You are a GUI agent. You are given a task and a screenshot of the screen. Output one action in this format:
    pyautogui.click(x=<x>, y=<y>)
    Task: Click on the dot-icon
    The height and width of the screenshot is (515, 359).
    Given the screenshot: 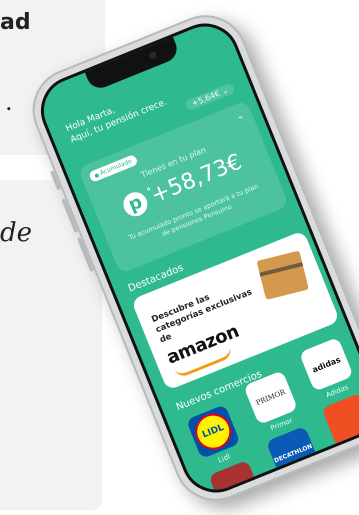 What is the action you would take?
    pyautogui.click(x=97, y=175)
    